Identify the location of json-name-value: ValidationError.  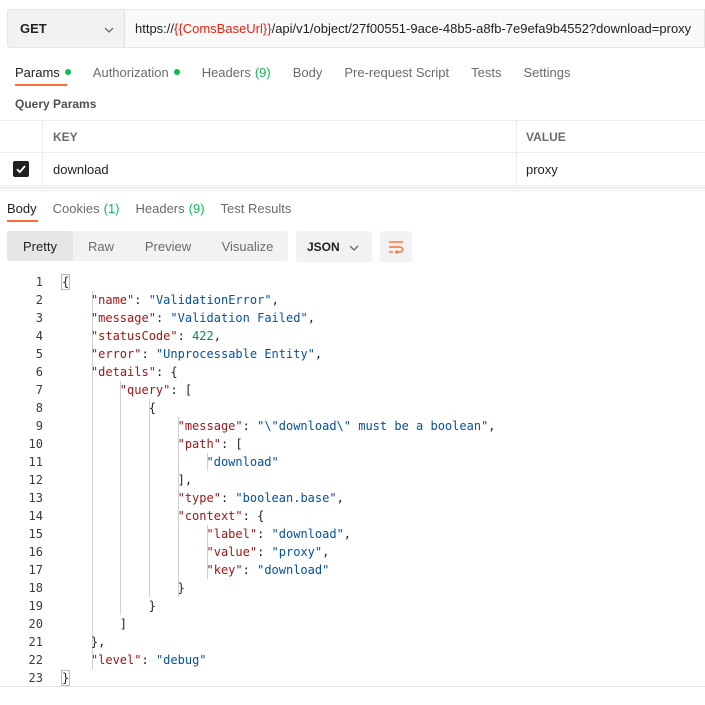
(210, 300).